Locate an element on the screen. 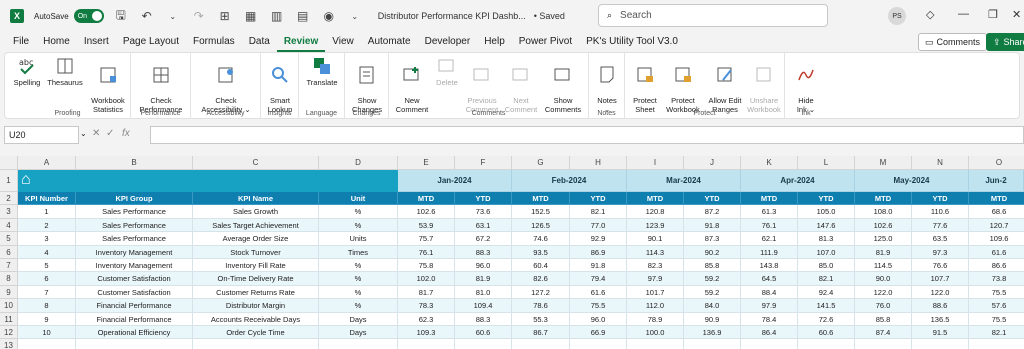 The image size is (1024, 349). column-header-h: H is located at coordinates (598, 163).